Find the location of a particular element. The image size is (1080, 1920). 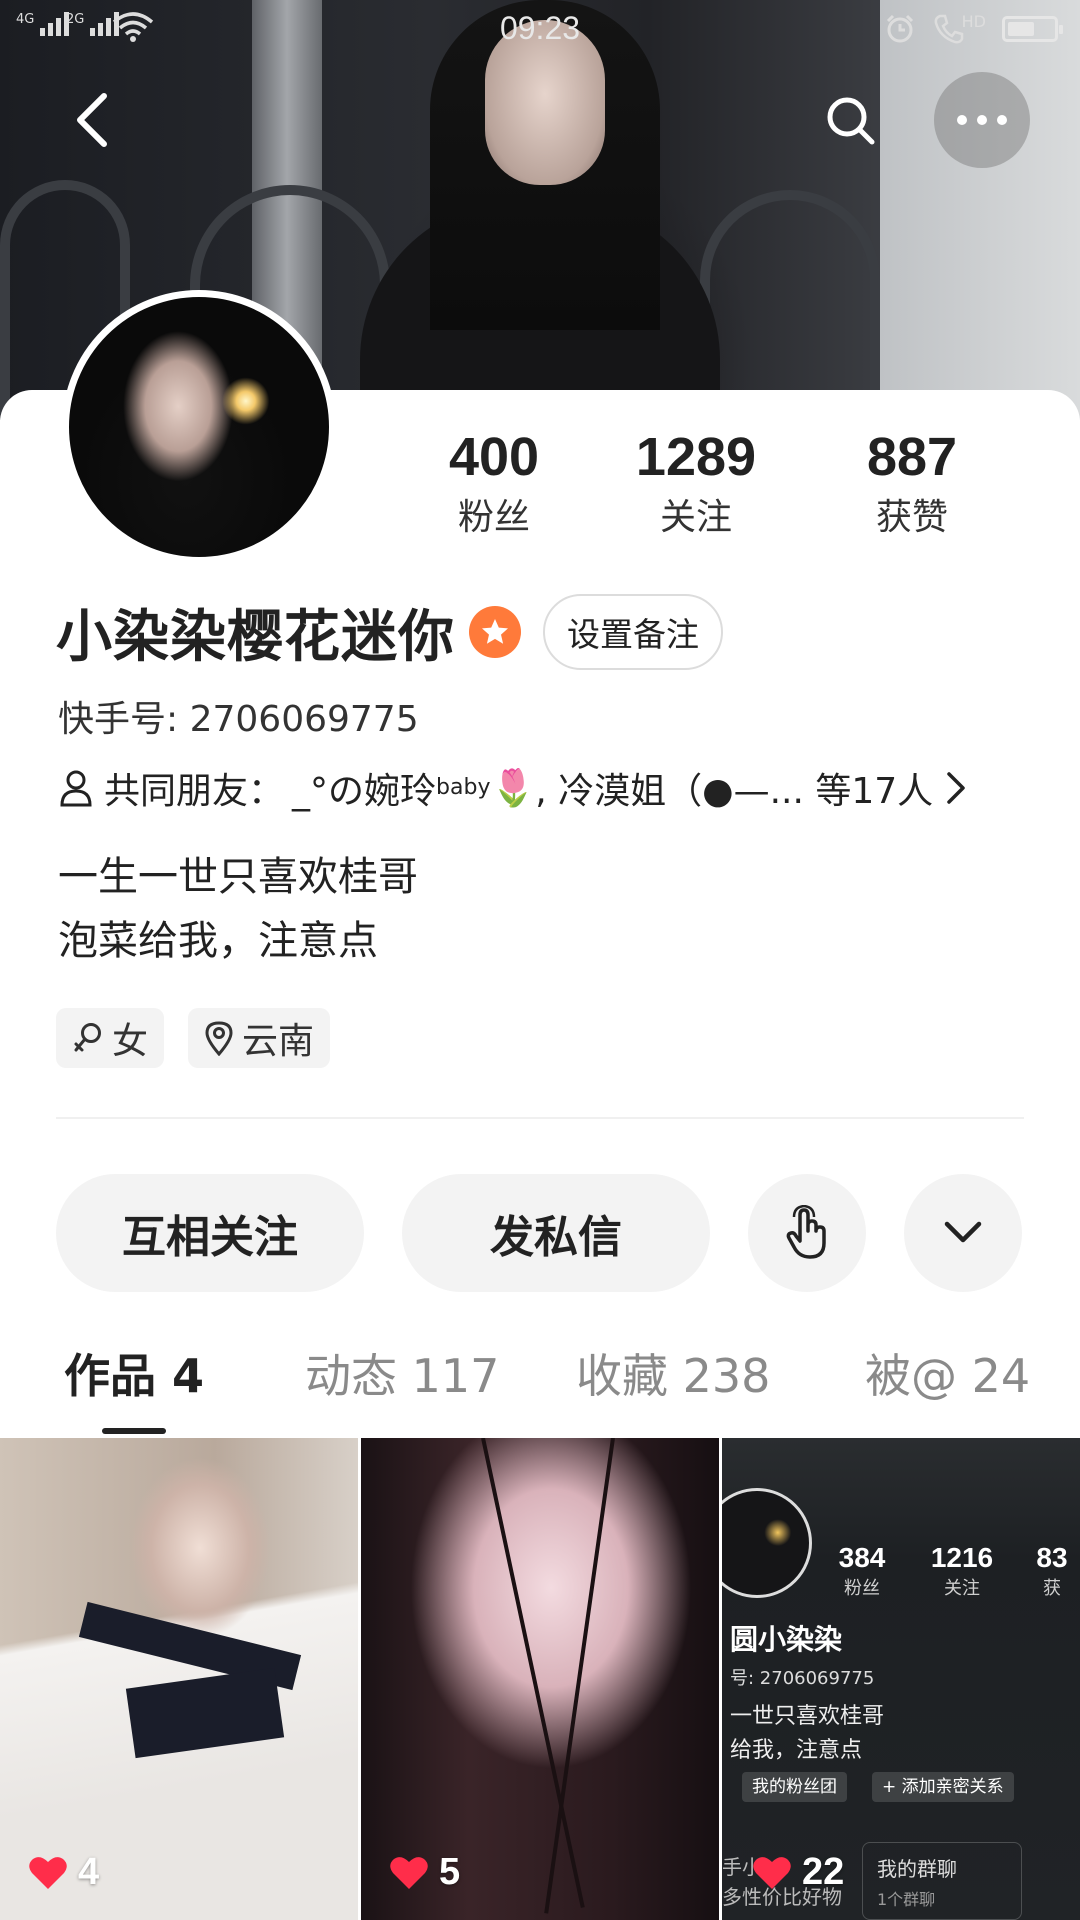

star-badge-icon is located at coordinates (495, 632).